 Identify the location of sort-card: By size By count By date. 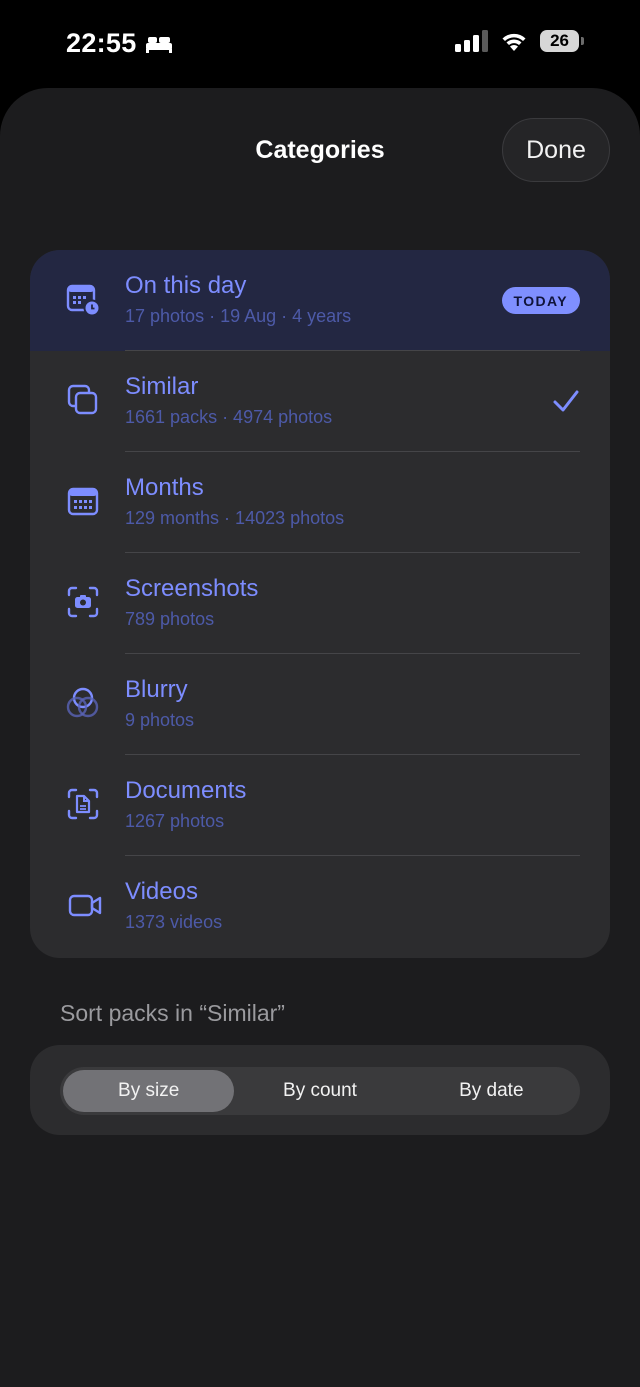
(320, 1090).